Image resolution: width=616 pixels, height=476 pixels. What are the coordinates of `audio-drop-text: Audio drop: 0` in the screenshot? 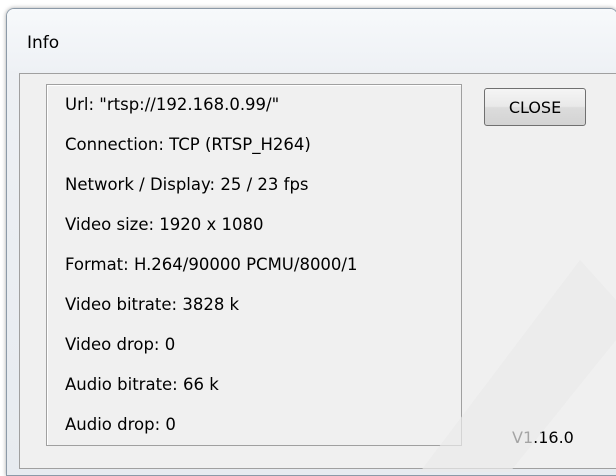 It's located at (120, 424).